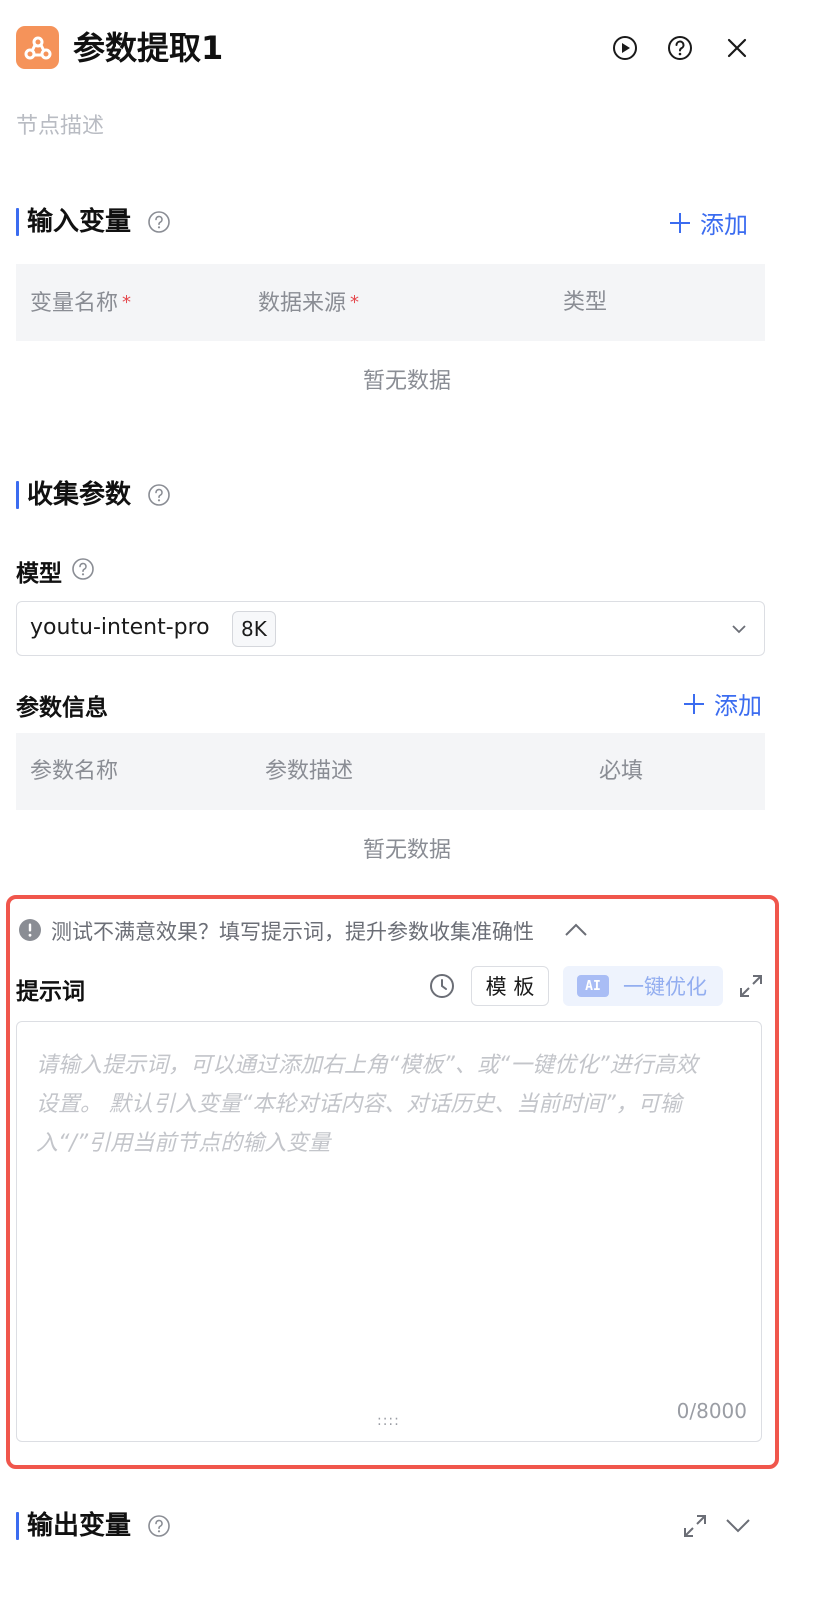 The image size is (814, 1610). Describe the element at coordinates (79, 1526) in the screenshot. I see `output-variables-title: 输出变量` at that location.